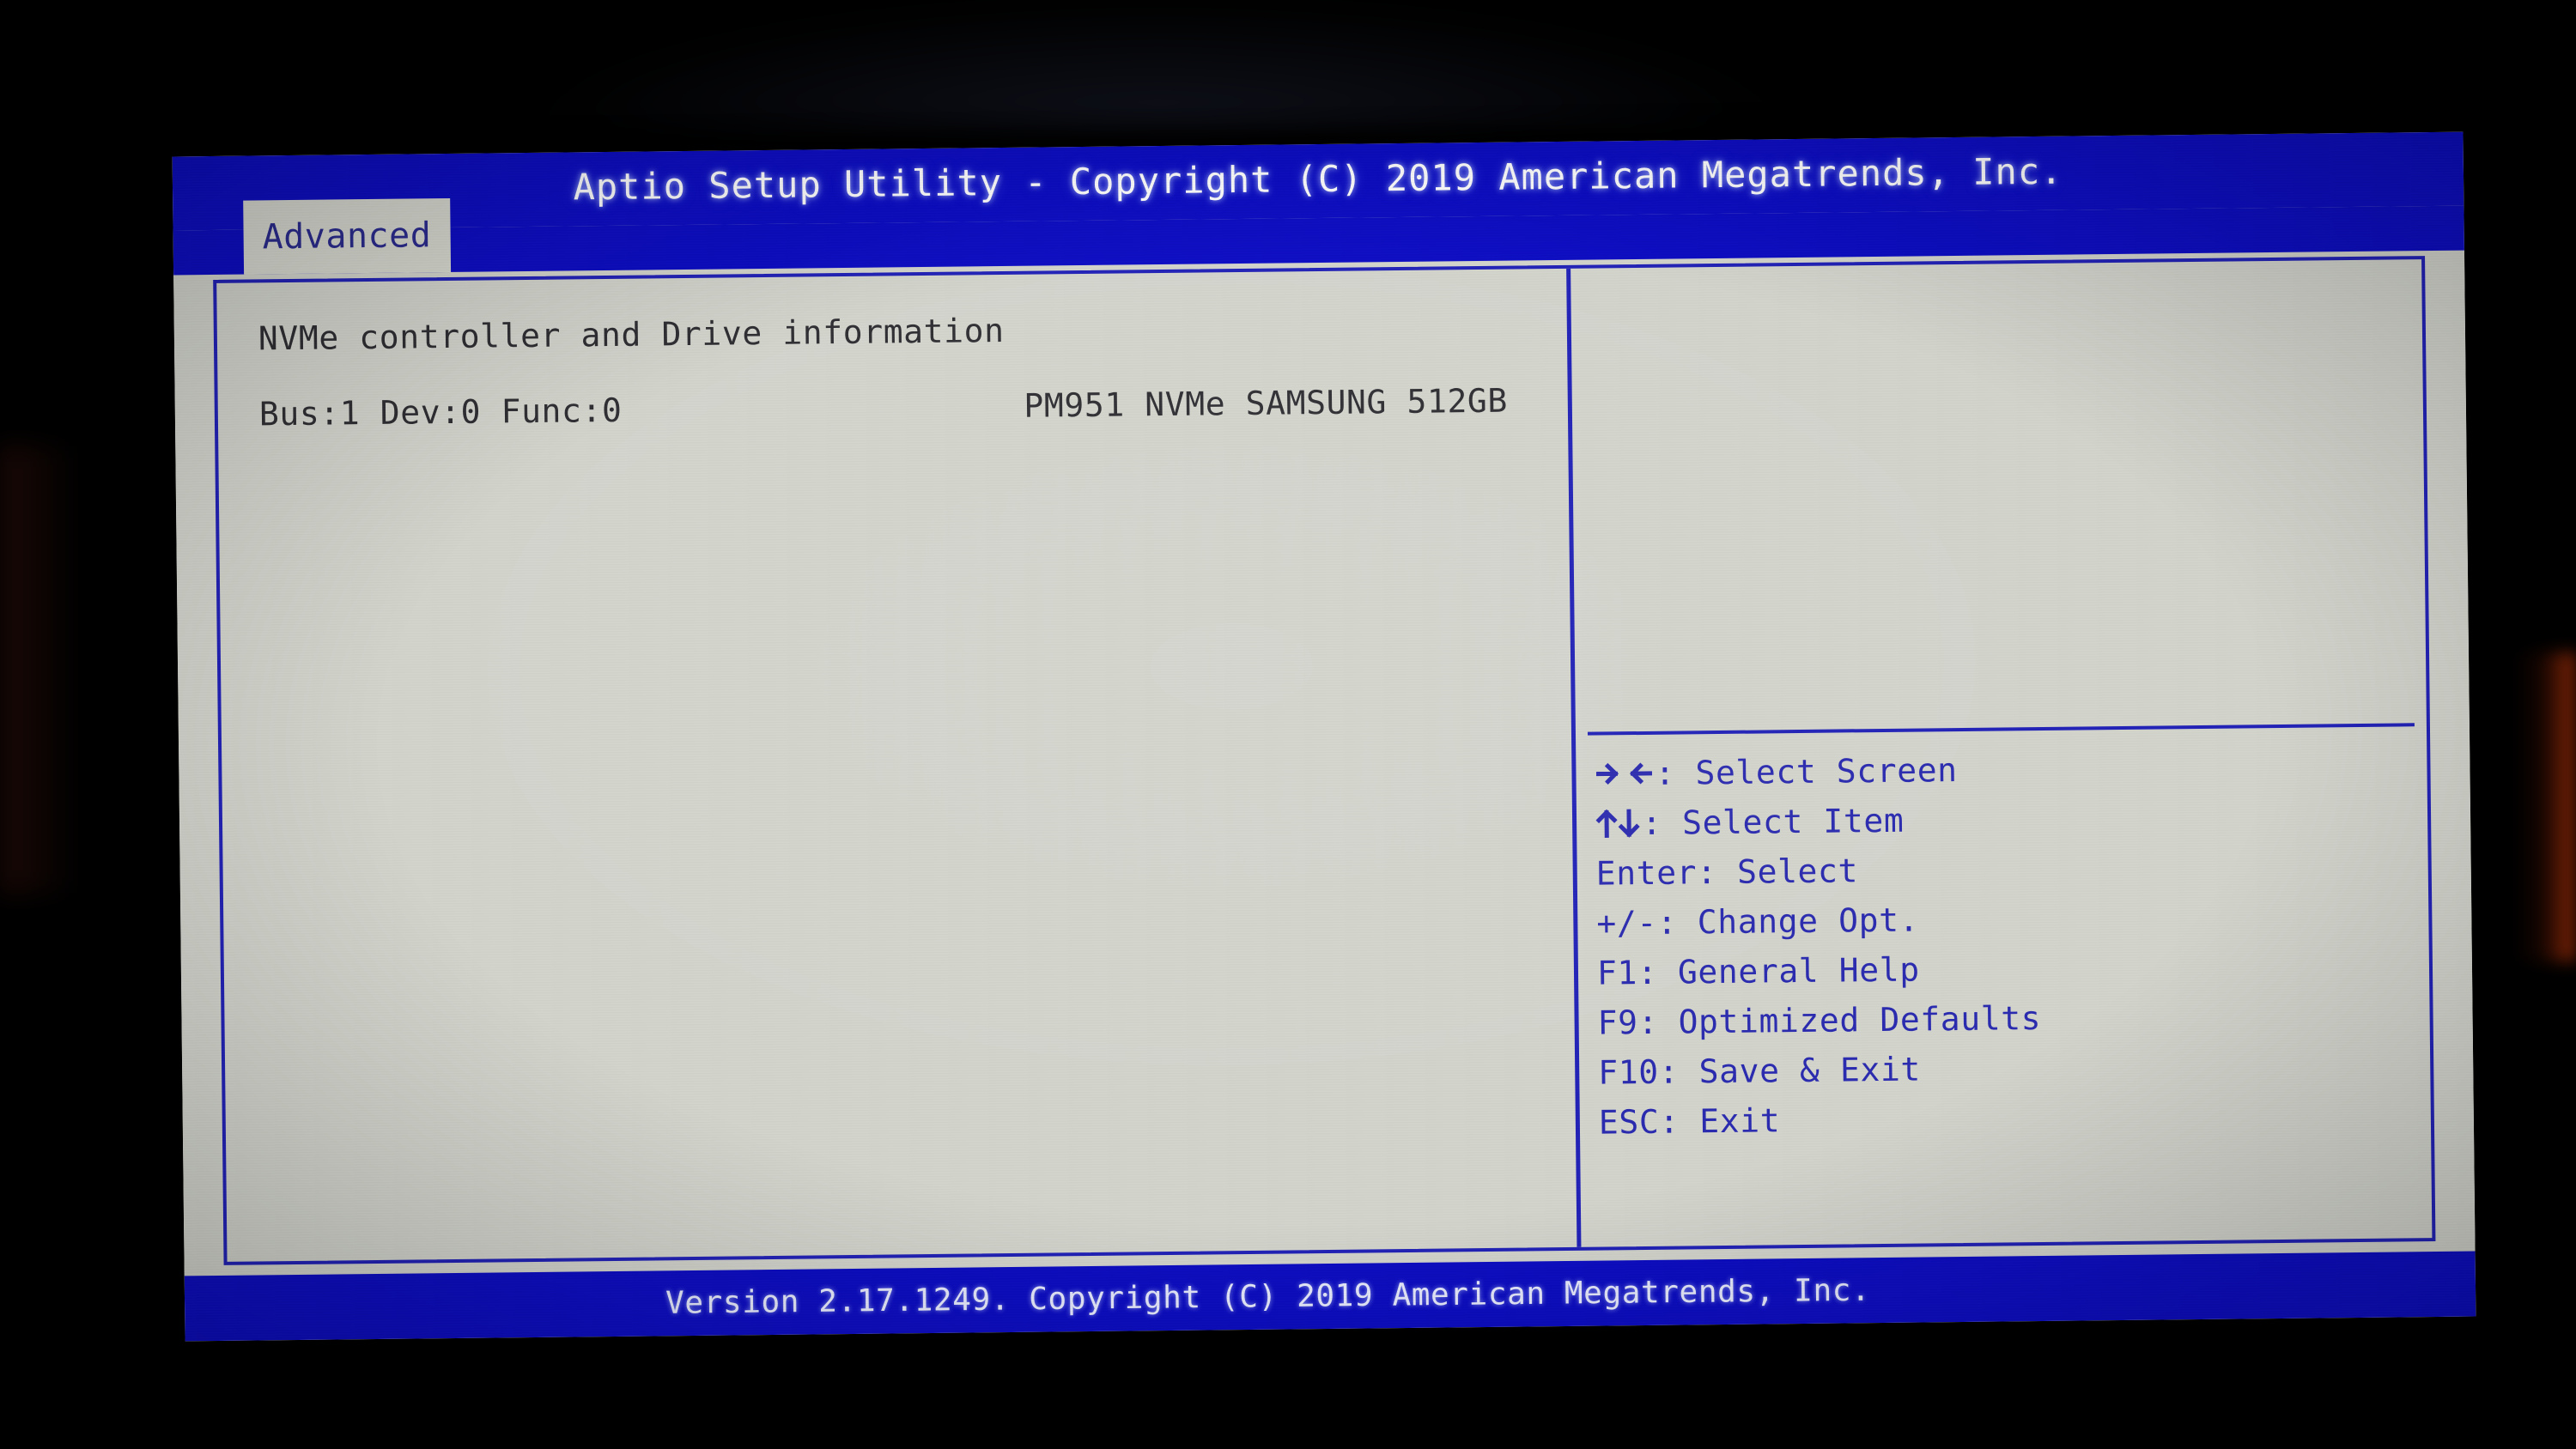  I want to click on key-legend-action: Exit, so click(1740, 1121).